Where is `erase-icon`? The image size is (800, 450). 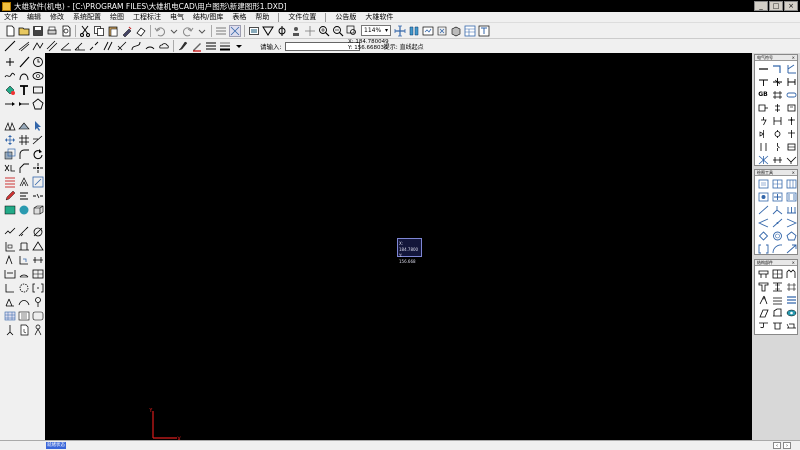 erase-icon is located at coordinates (140, 30).